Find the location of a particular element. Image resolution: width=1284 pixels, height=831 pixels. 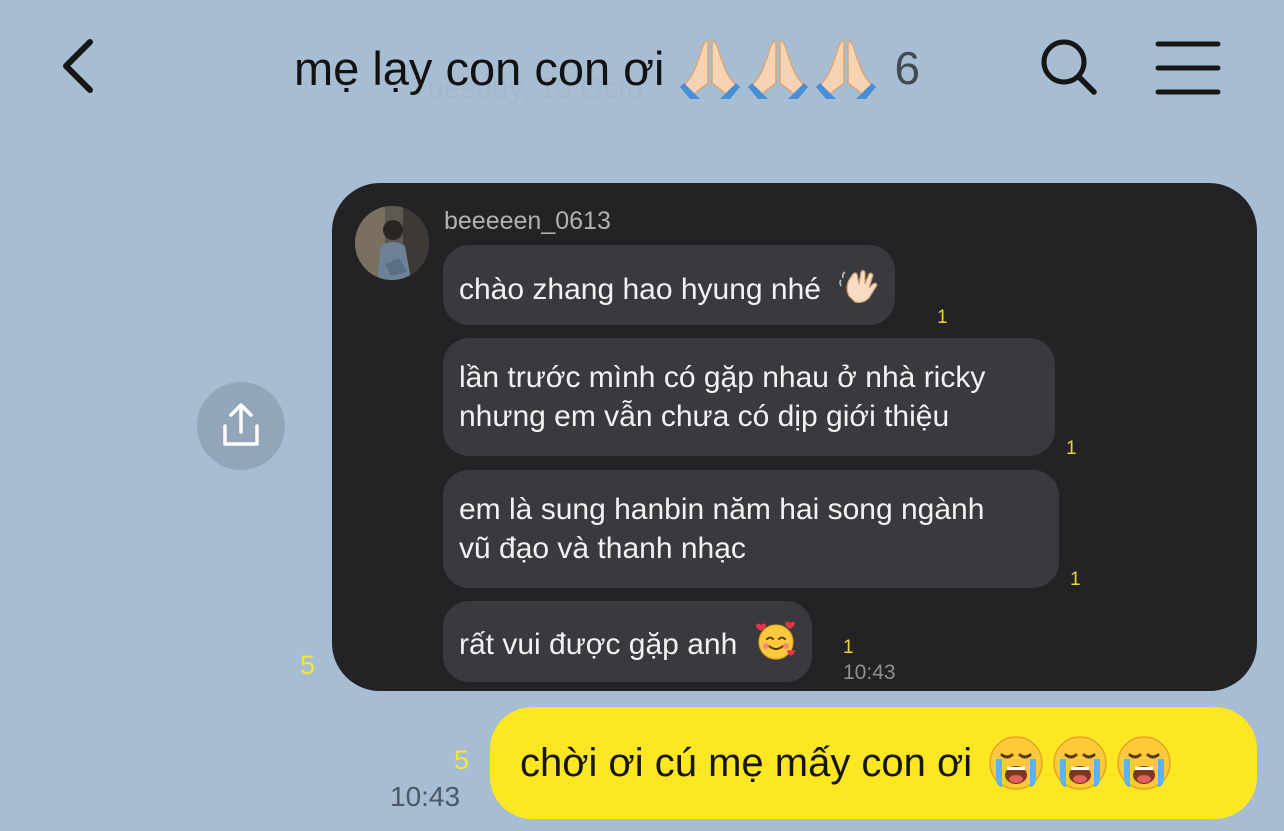

member-count: 6 is located at coordinates (907, 68).